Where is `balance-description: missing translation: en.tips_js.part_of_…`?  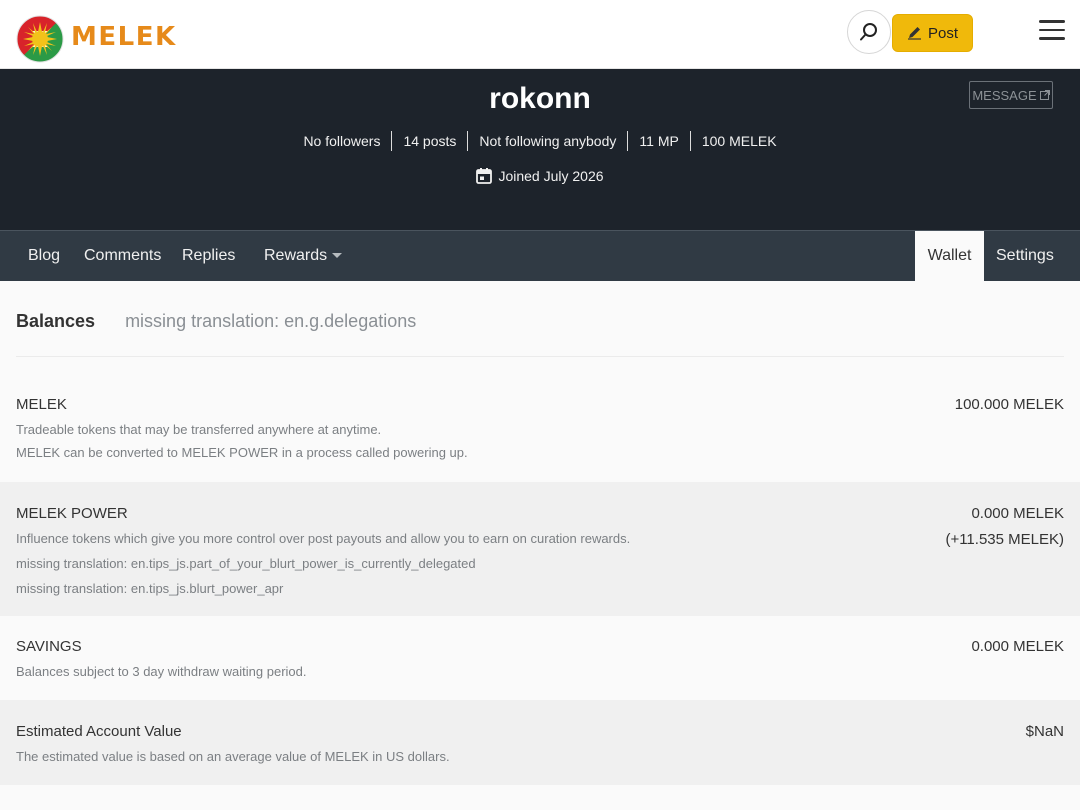 balance-description: missing translation: en.tips_js.part_of_… is located at coordinates (246, 563).